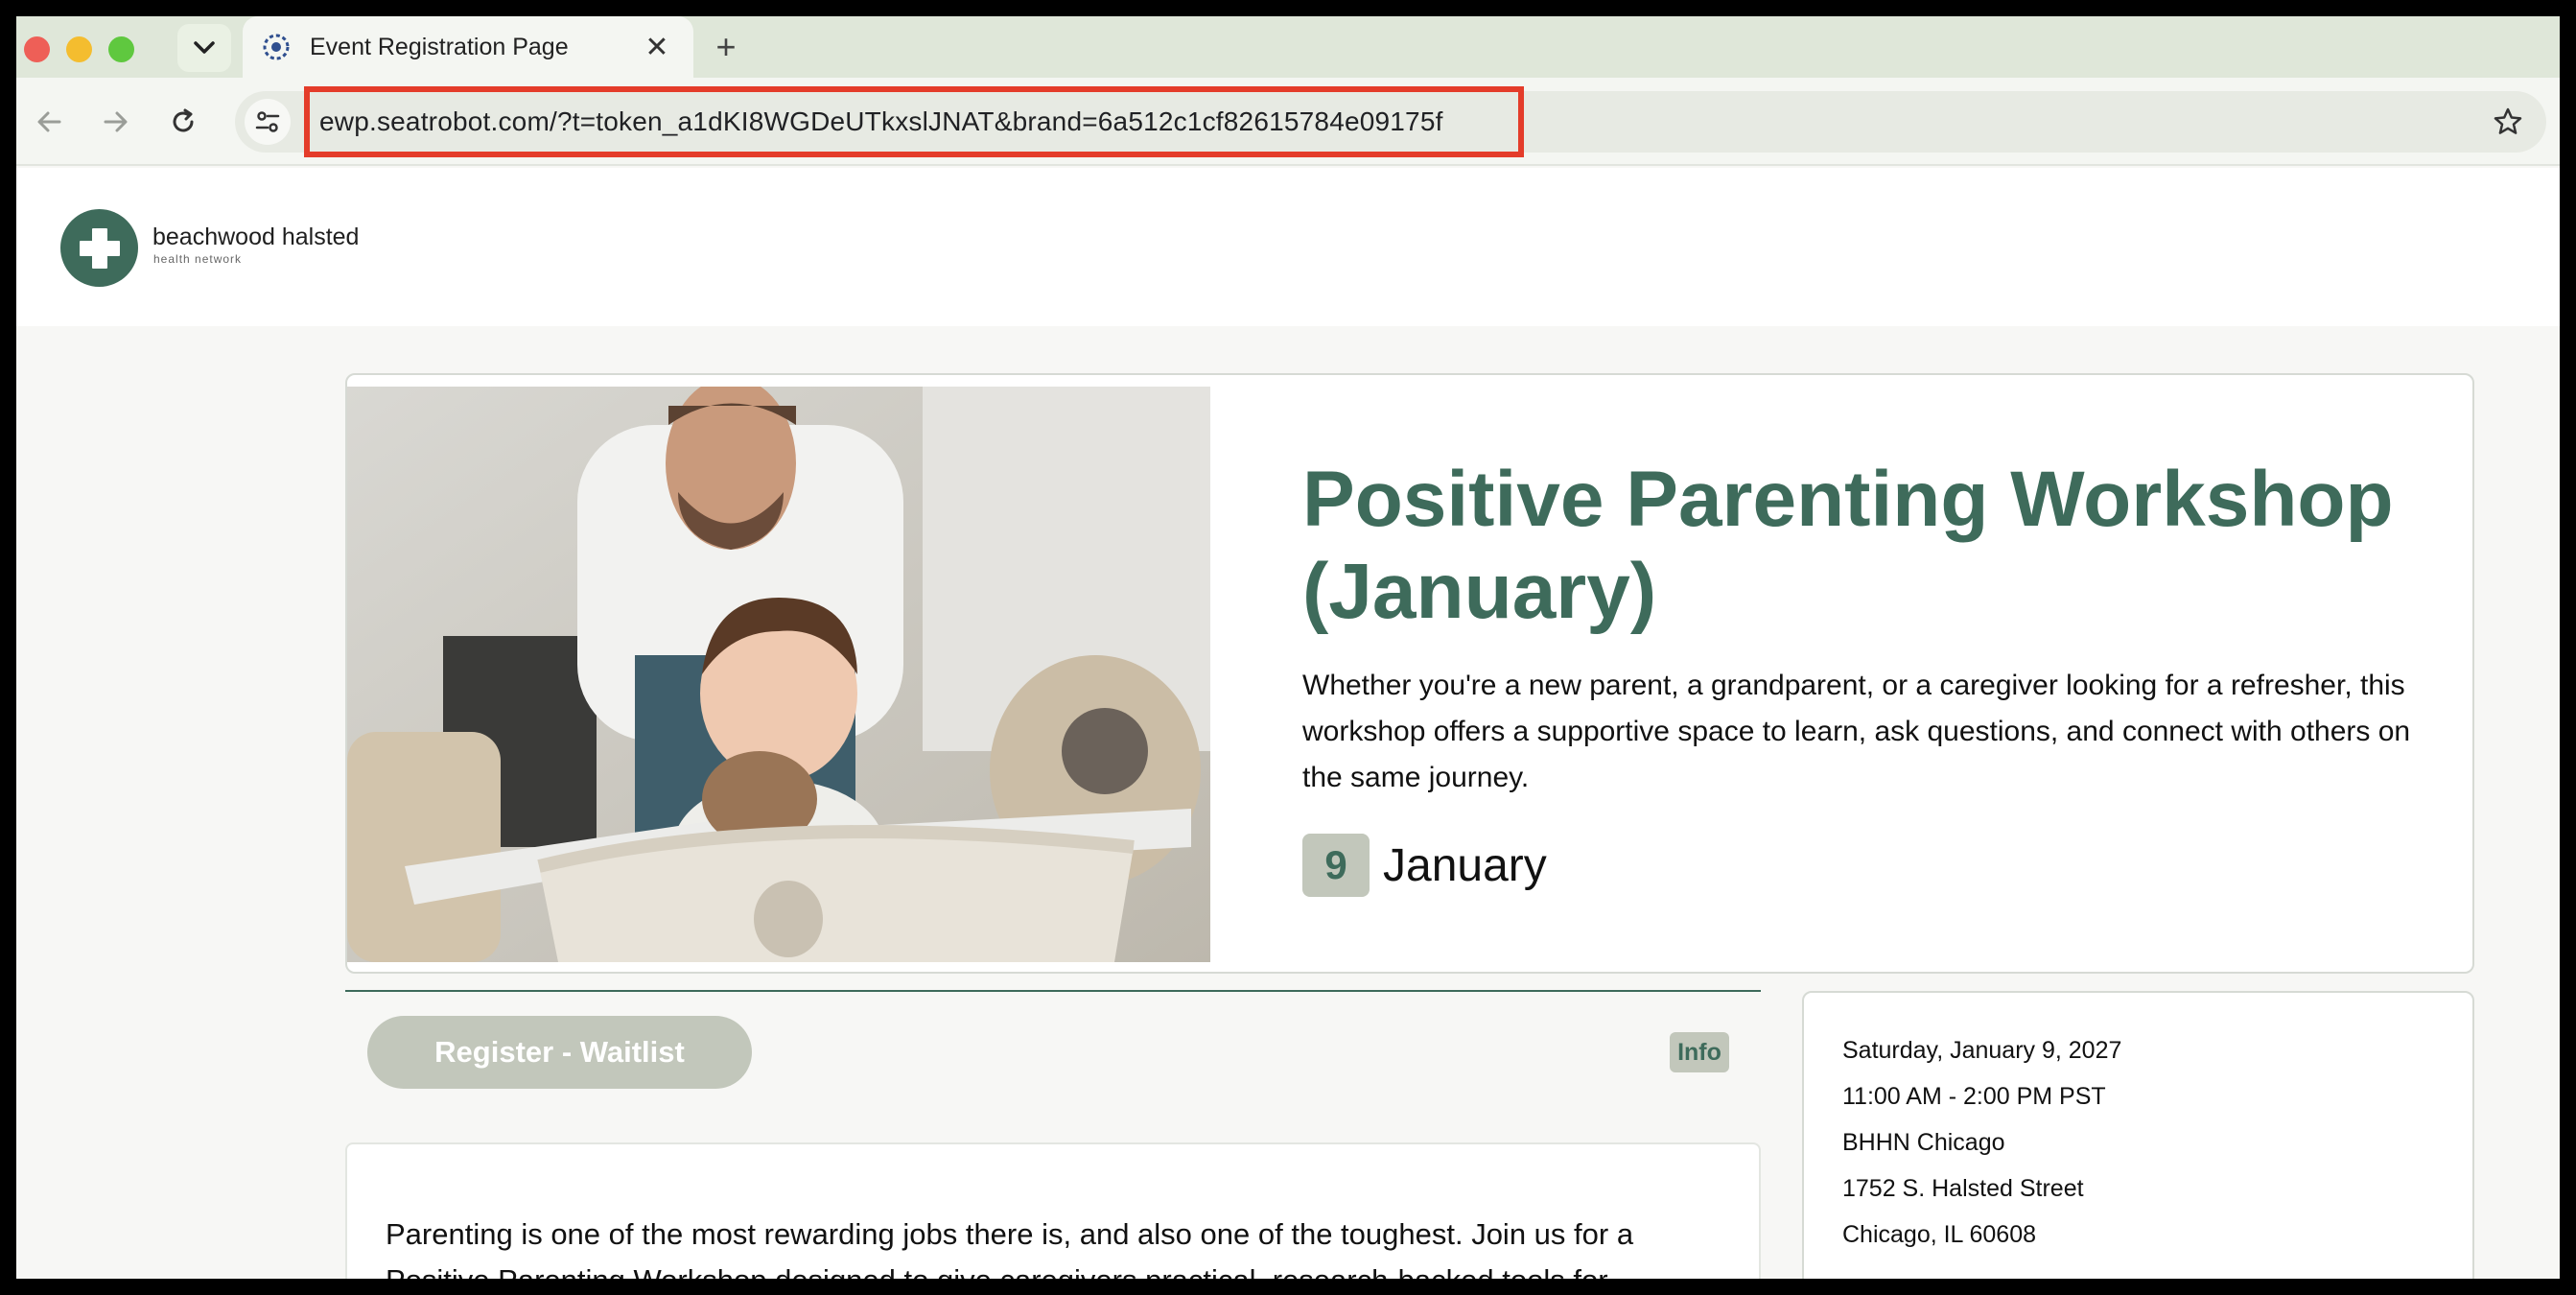  I want to click on logo-subtitle: health network, so click(198, 259).